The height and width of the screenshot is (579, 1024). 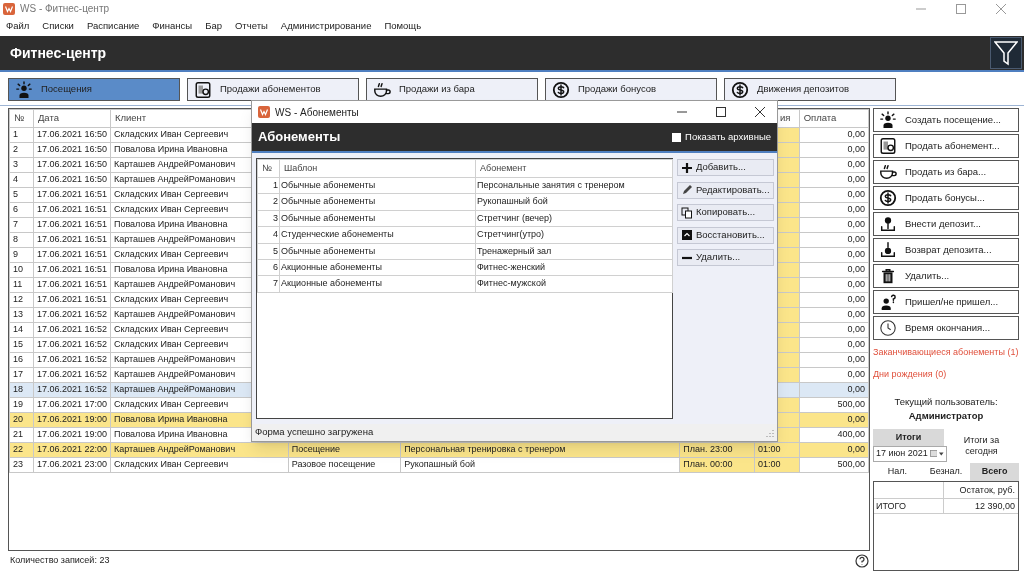 What do you see at coordinates (862, 561) in the screenshot?
I see `help-icon` at bounding box center [862, 561].